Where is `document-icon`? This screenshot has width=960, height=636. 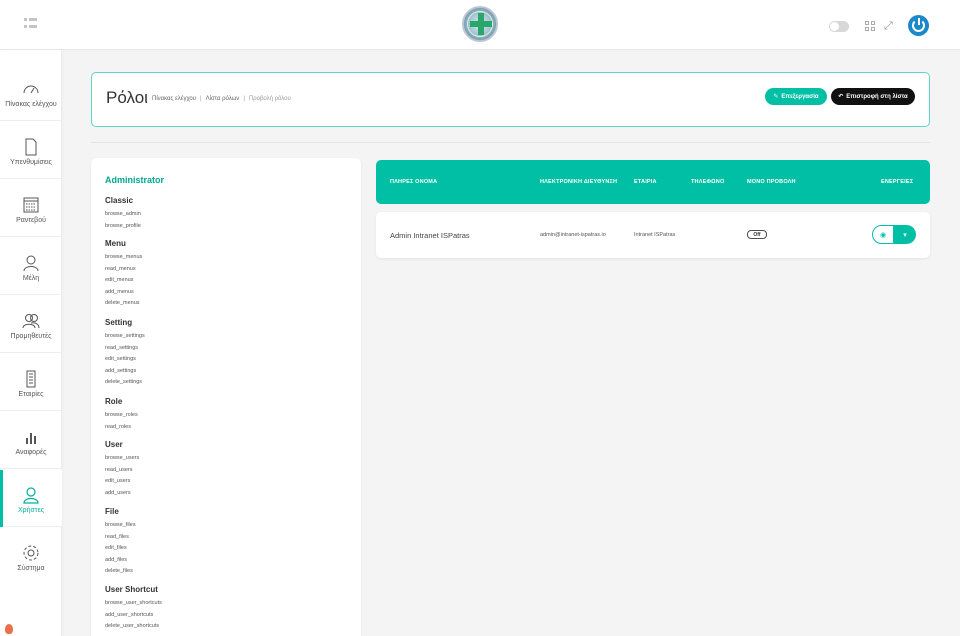
document-icon is located at coordinates (31, 147).